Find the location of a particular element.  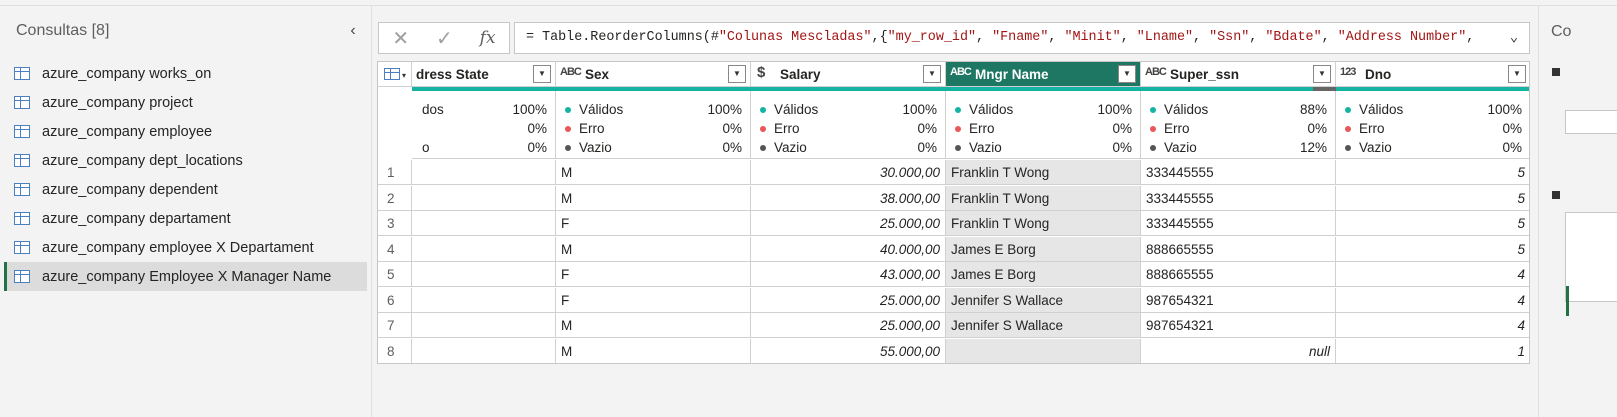

name-field is located at coordinates (1591, 122).